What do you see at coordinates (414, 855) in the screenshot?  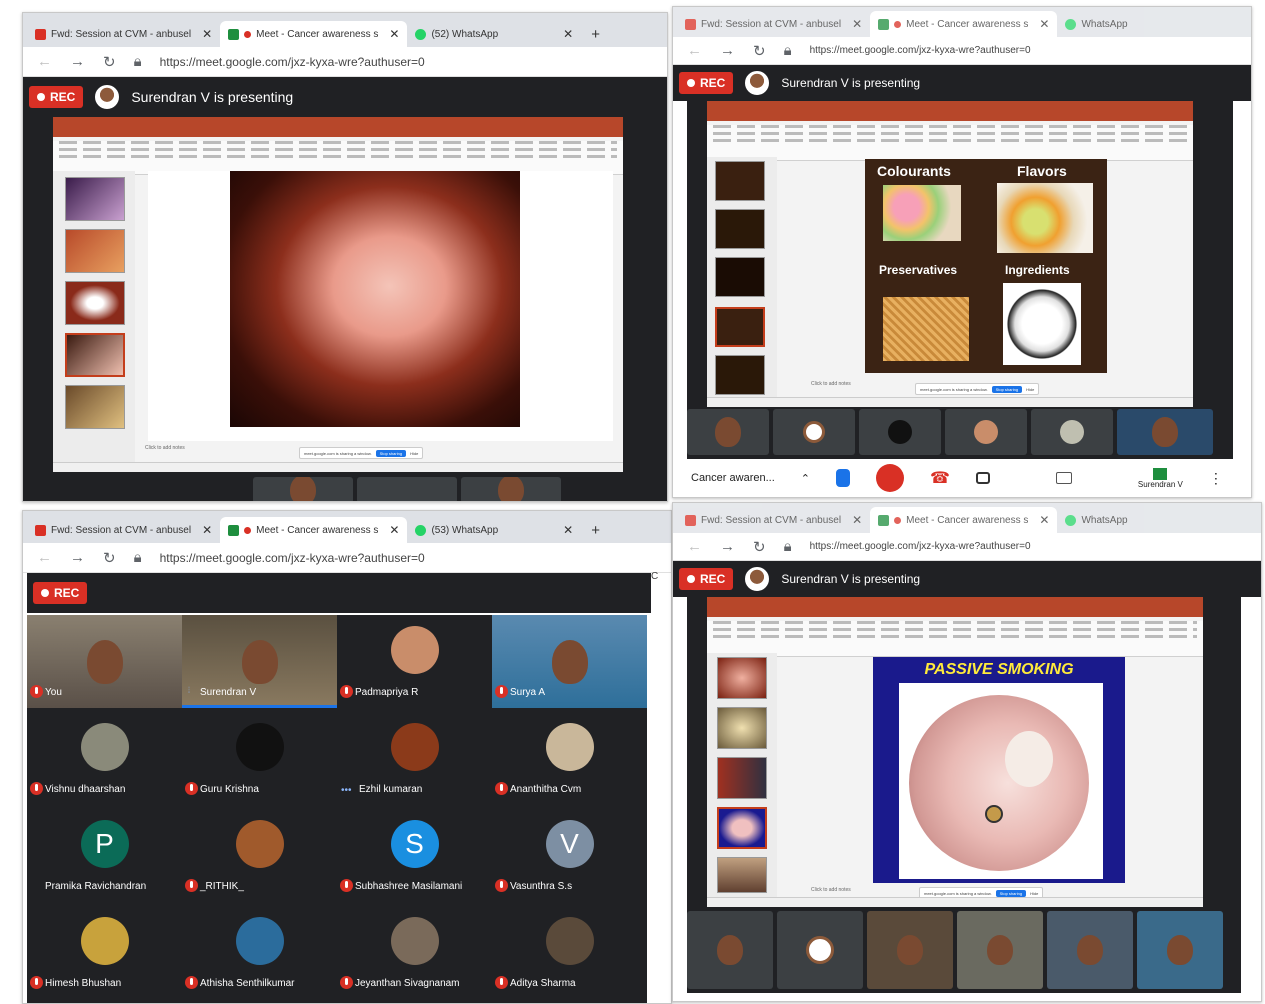 I see `participant-tile: S Subhashree Masilamani` at bounding box center [414, 855].